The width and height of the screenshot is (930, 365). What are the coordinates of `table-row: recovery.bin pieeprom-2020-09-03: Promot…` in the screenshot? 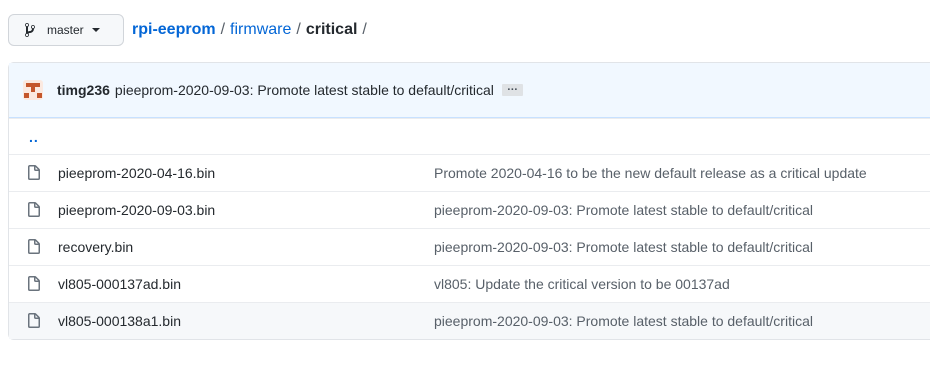 It's located at (469, 246).